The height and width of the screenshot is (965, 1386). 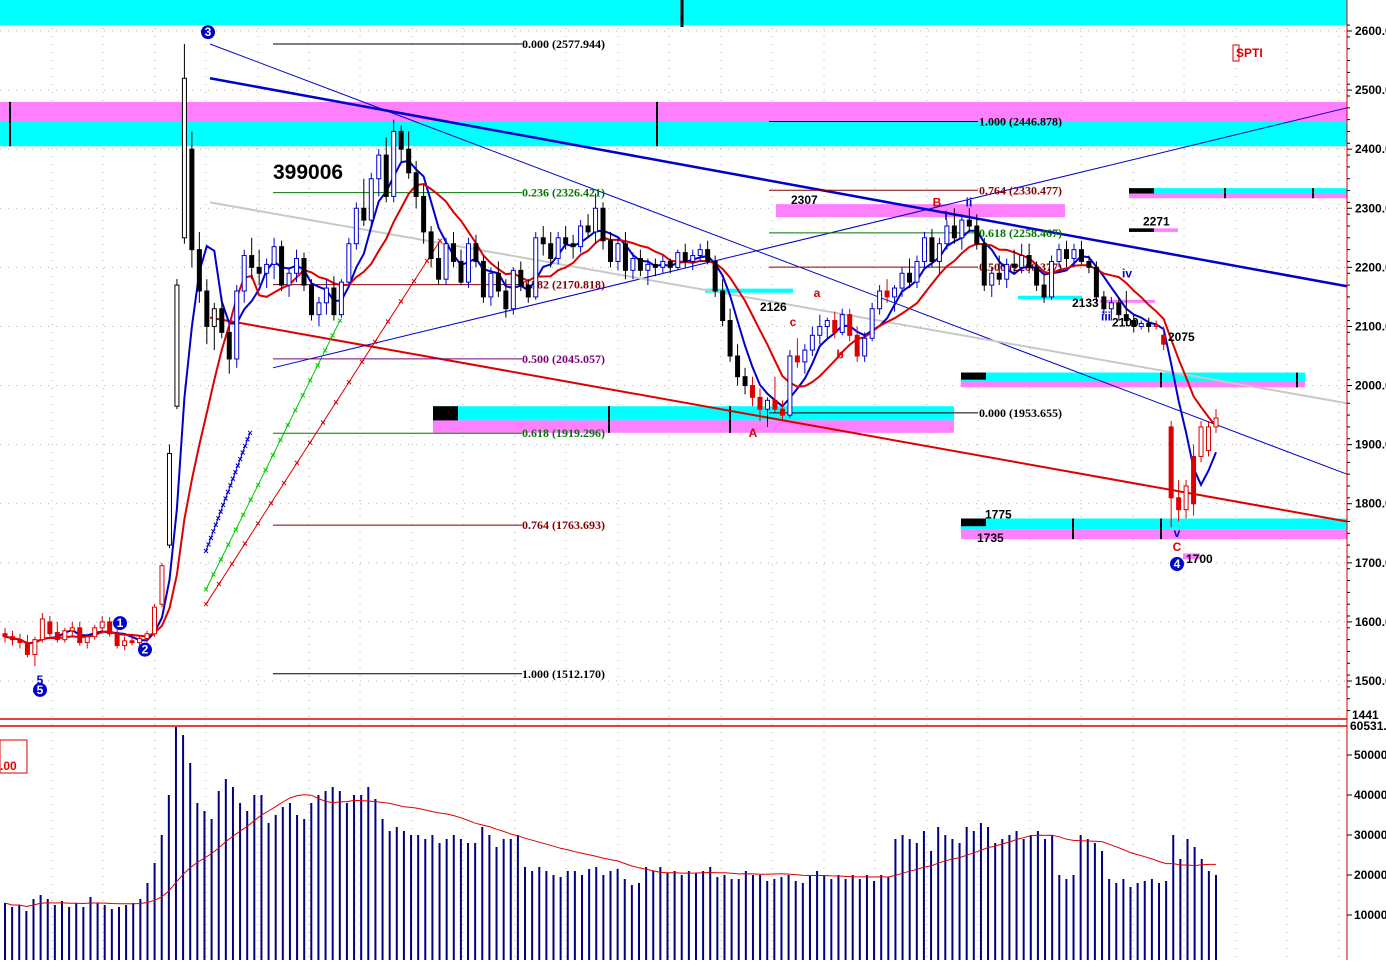 What do you see at coordinates (445, 413) in the screenshot?
I see `zone-black-marker` at bounding box center [445, 413].